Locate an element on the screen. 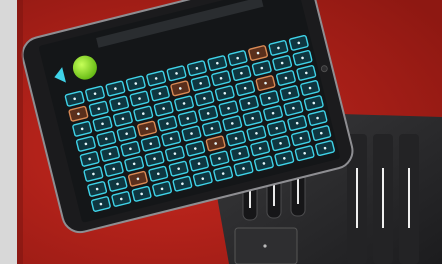  ribbon-group is located at coordinates (383, 199).